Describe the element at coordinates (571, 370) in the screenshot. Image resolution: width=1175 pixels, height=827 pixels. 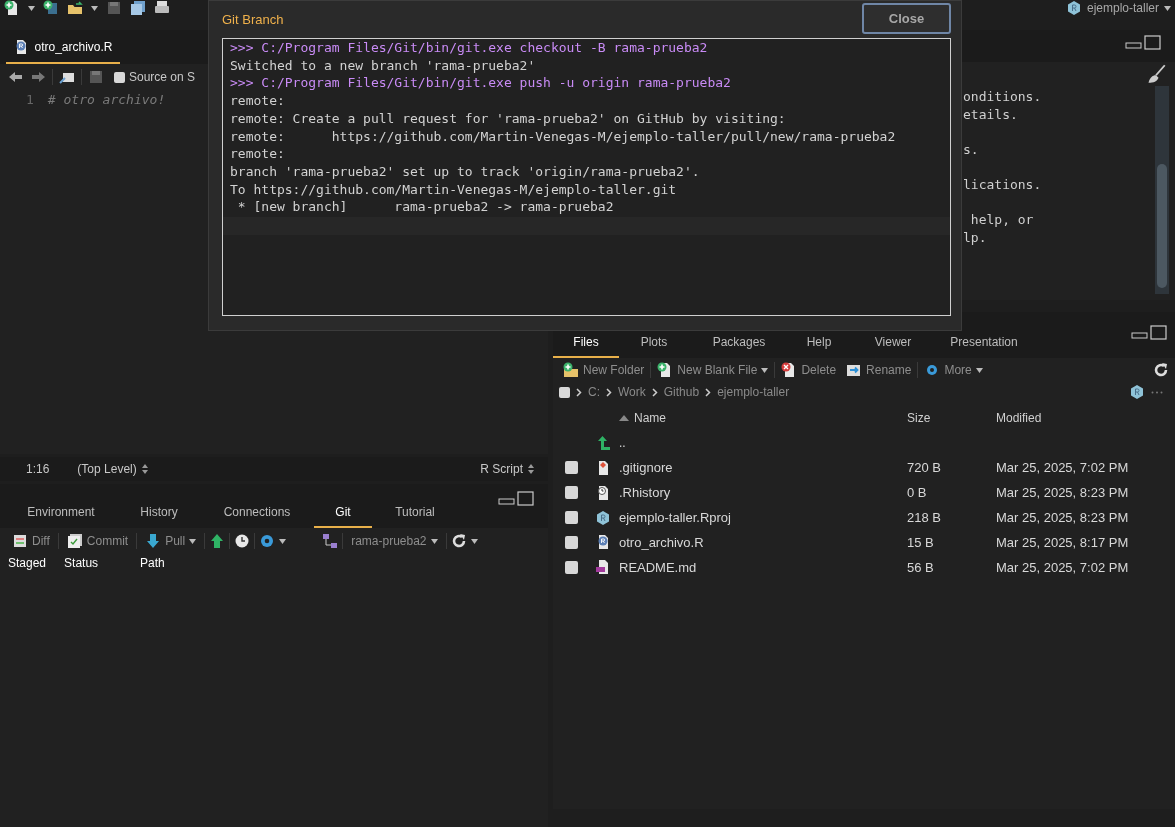
I see `new-folder-icon` at that location.